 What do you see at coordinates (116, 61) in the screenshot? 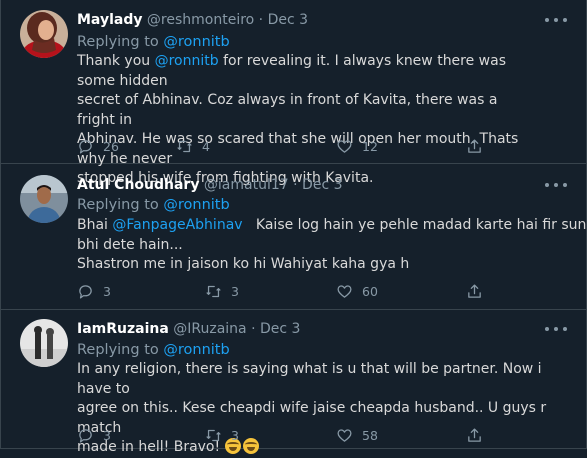
I see `text-fragment: Thank you` at bounding box center [116, 61].